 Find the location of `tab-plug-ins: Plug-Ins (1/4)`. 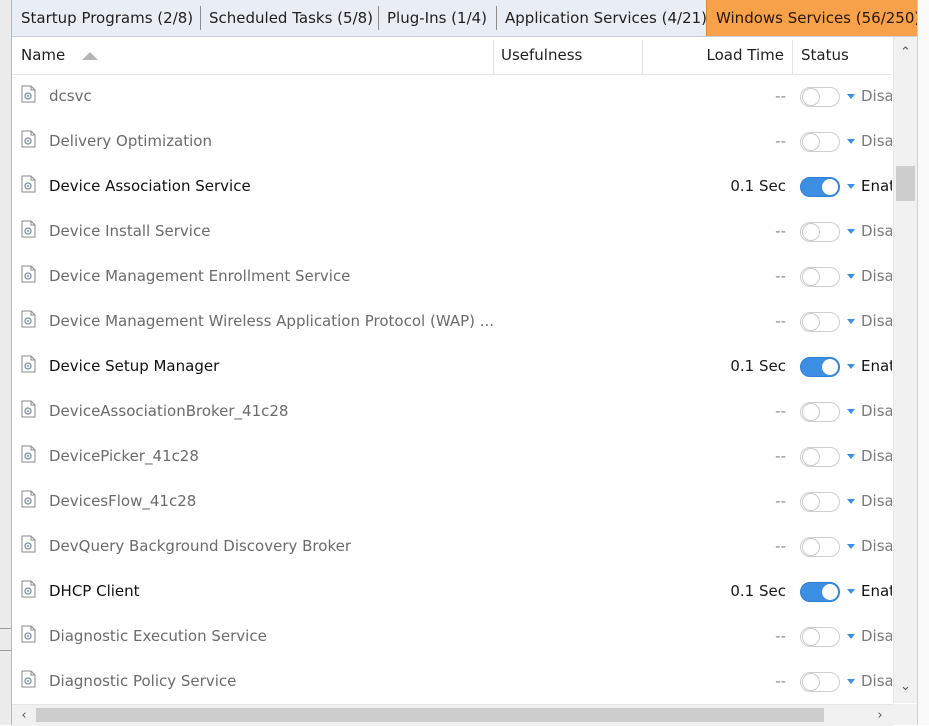

tab-plug-ins: Plug-Ins (1/4) is located at coordinates (437, 18).